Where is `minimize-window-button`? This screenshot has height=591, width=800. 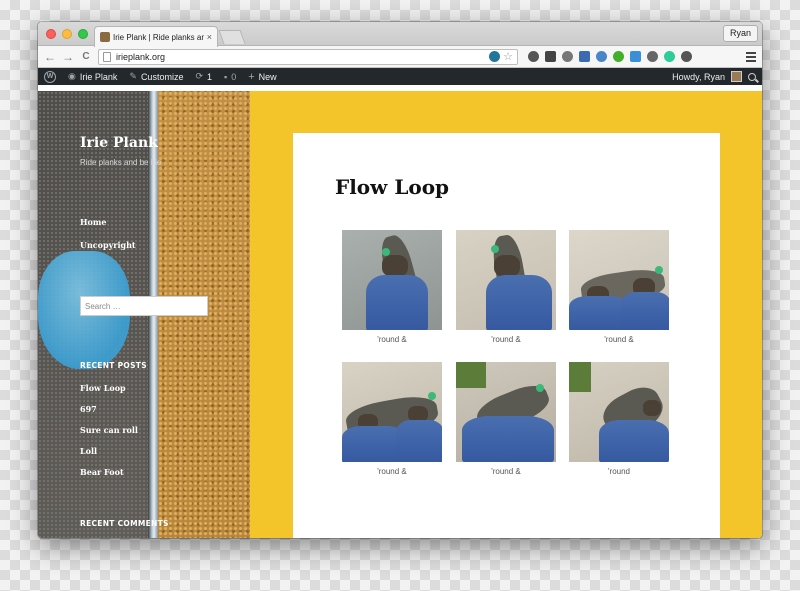
minimize-window-button is located at coordinates (67, 34).